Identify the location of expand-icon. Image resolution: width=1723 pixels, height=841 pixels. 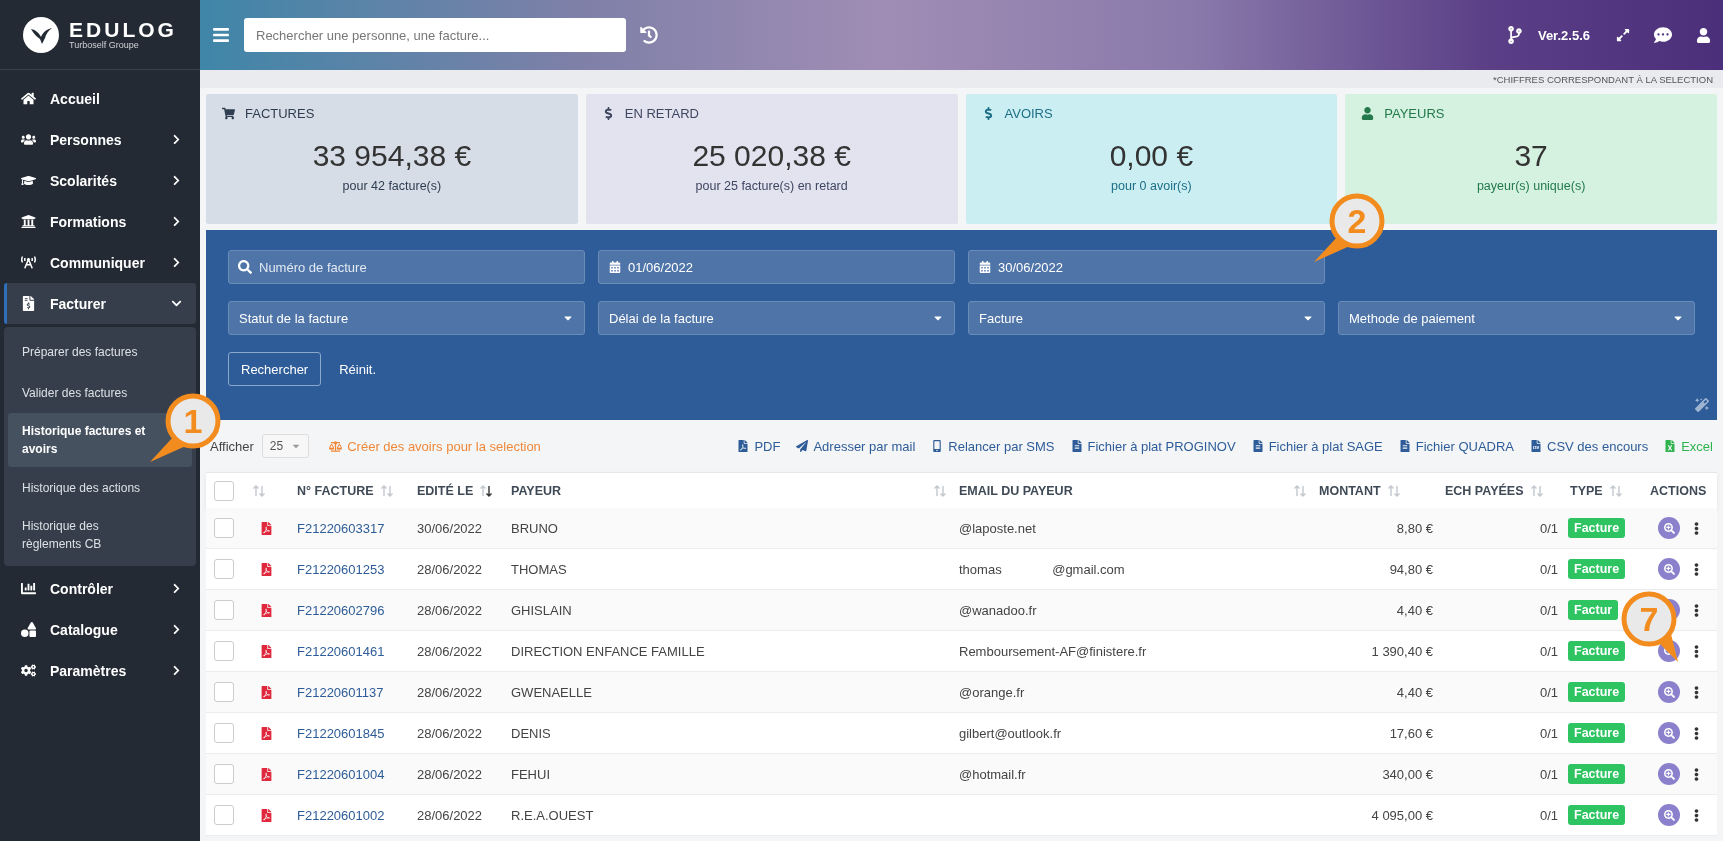
(1623, 35).